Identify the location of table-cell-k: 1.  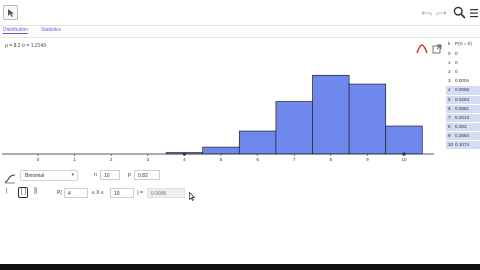
(449, 63).